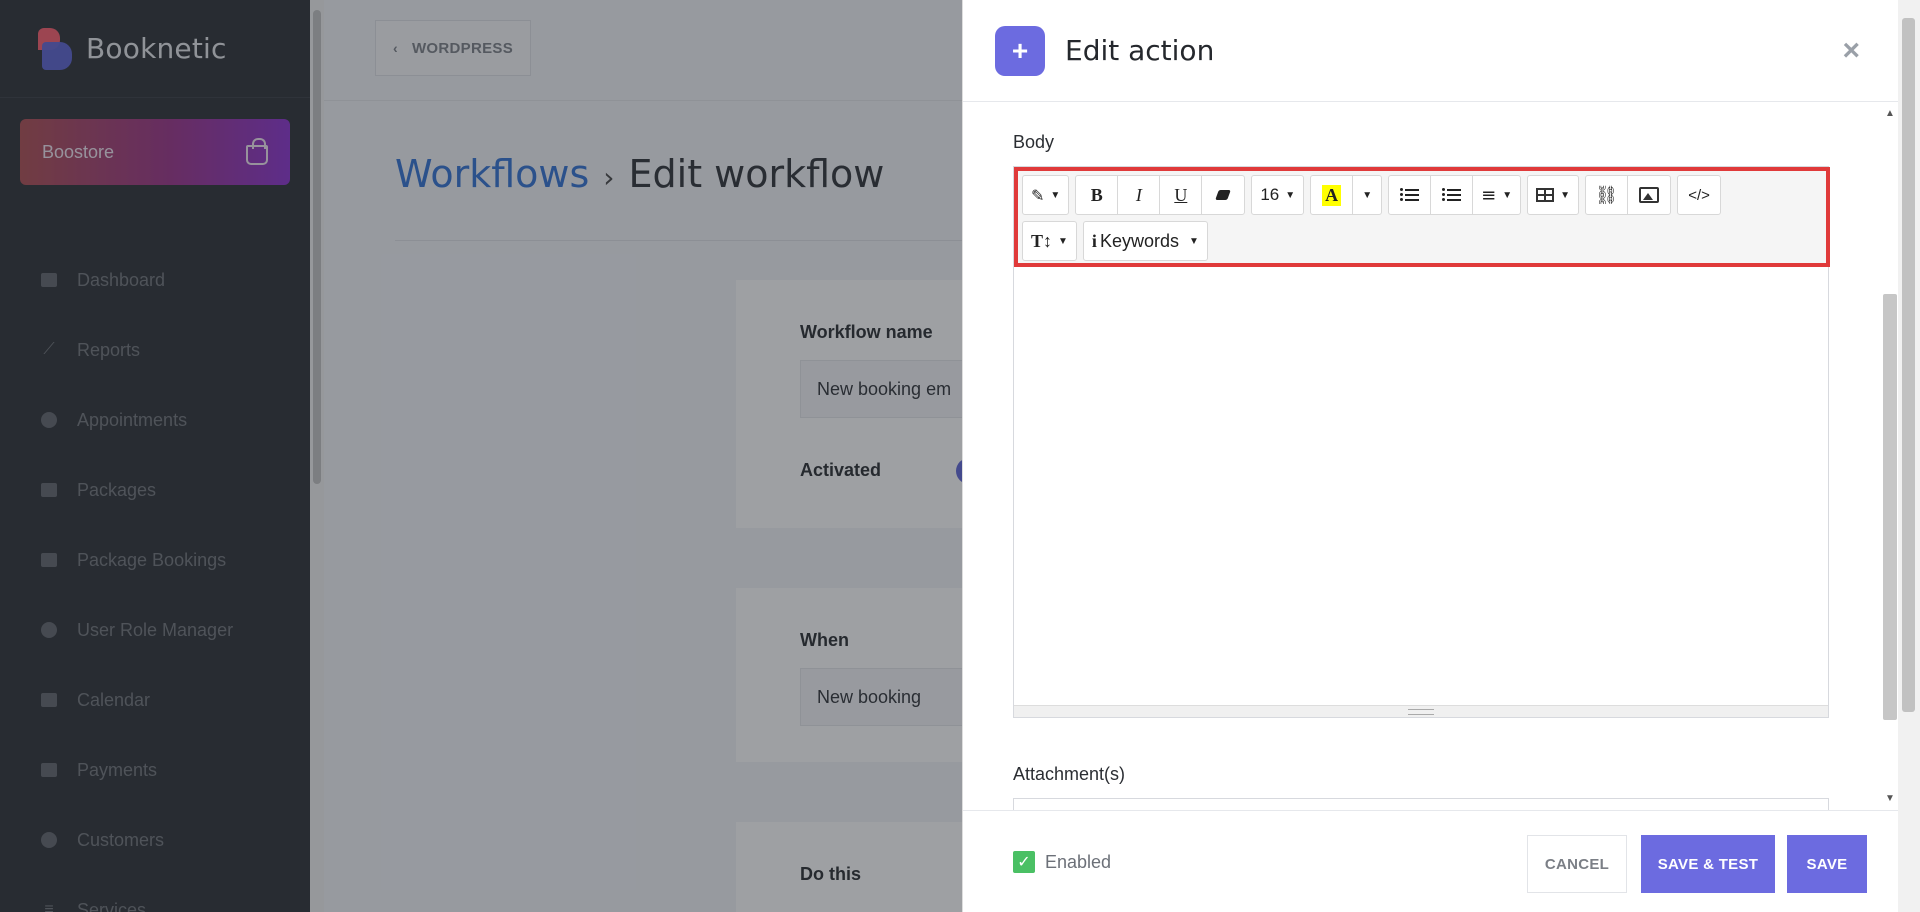  I want to click on table-group: ▼, so click(1553, 195).